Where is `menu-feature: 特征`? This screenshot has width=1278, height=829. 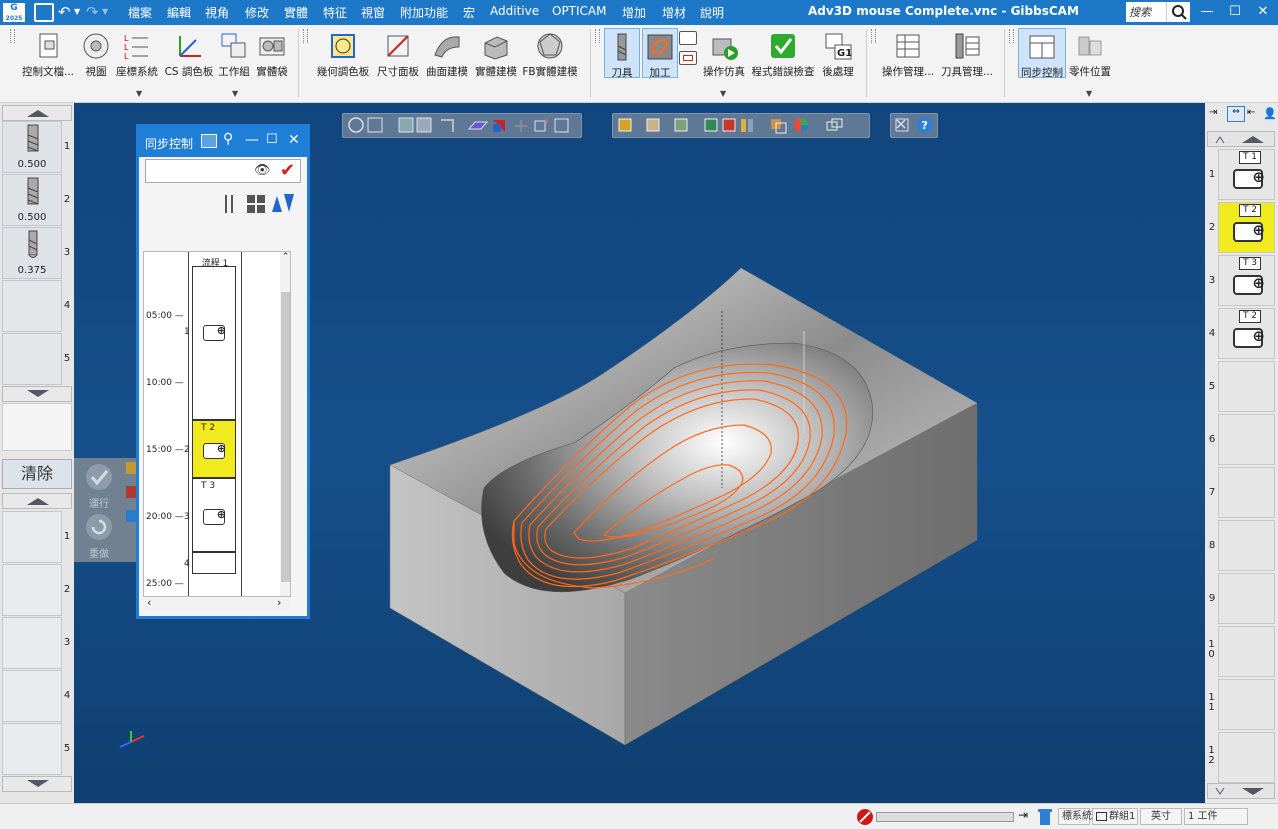
menu-feature: 特征 is located at coordinates (335, 12).